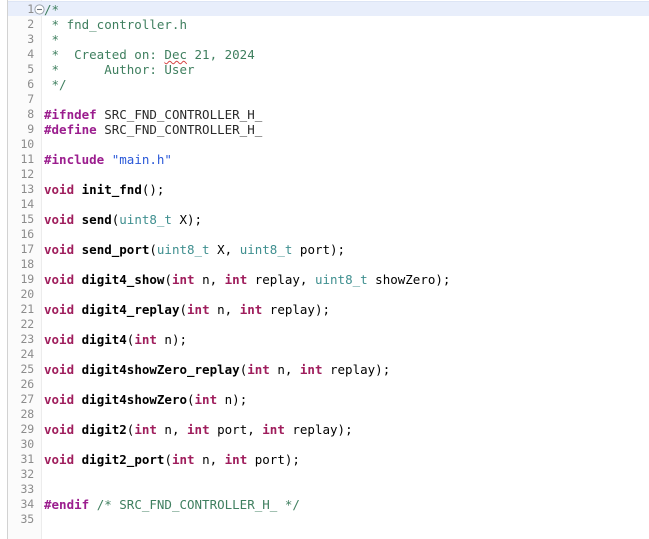 The image size is (649, 539). What do you see at coordinates (30, 9) in the screenshot?
I see `line-number: 1` at bounding box center [30, 9].